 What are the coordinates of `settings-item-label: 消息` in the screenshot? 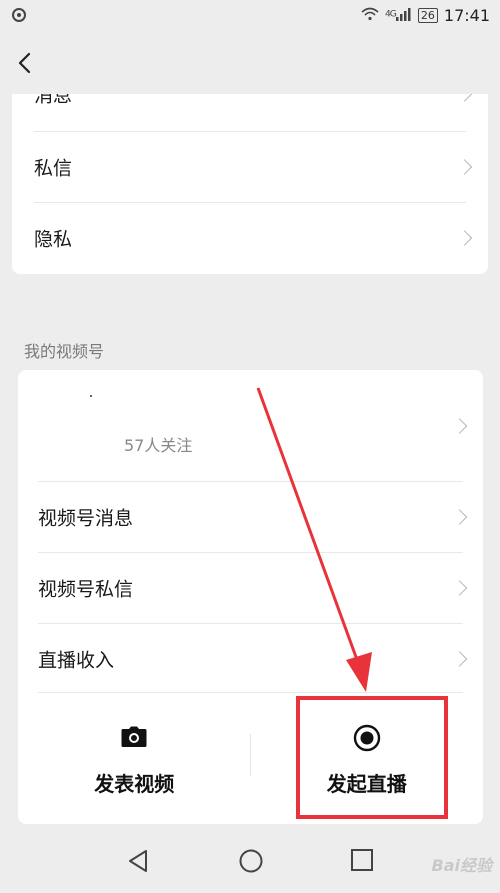 It's located at (53, 100).